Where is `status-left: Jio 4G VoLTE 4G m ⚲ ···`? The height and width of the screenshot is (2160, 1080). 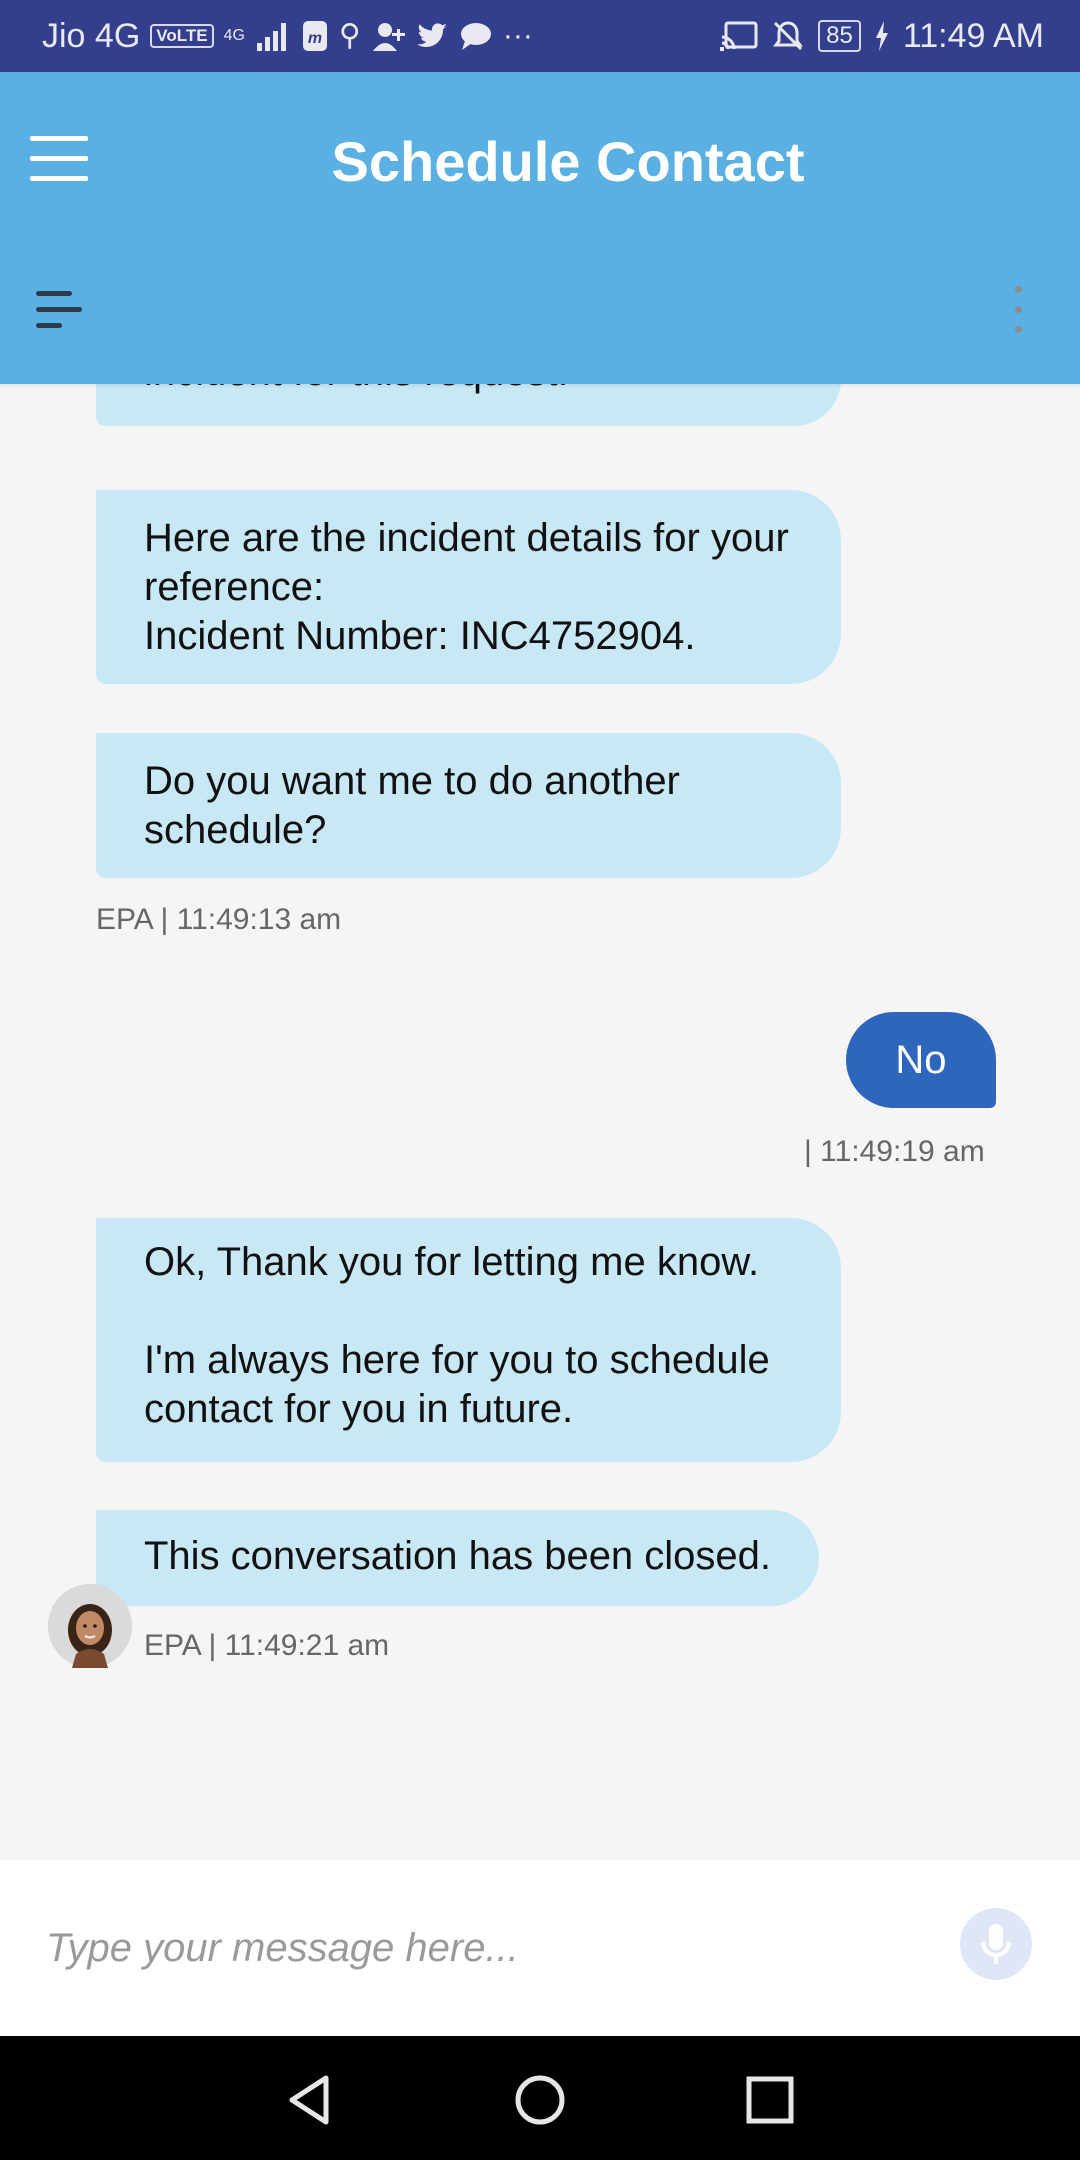 status-left: Jio 4G VoLTE 4G m ⚲ ··· is located at coordinates (287, 36).